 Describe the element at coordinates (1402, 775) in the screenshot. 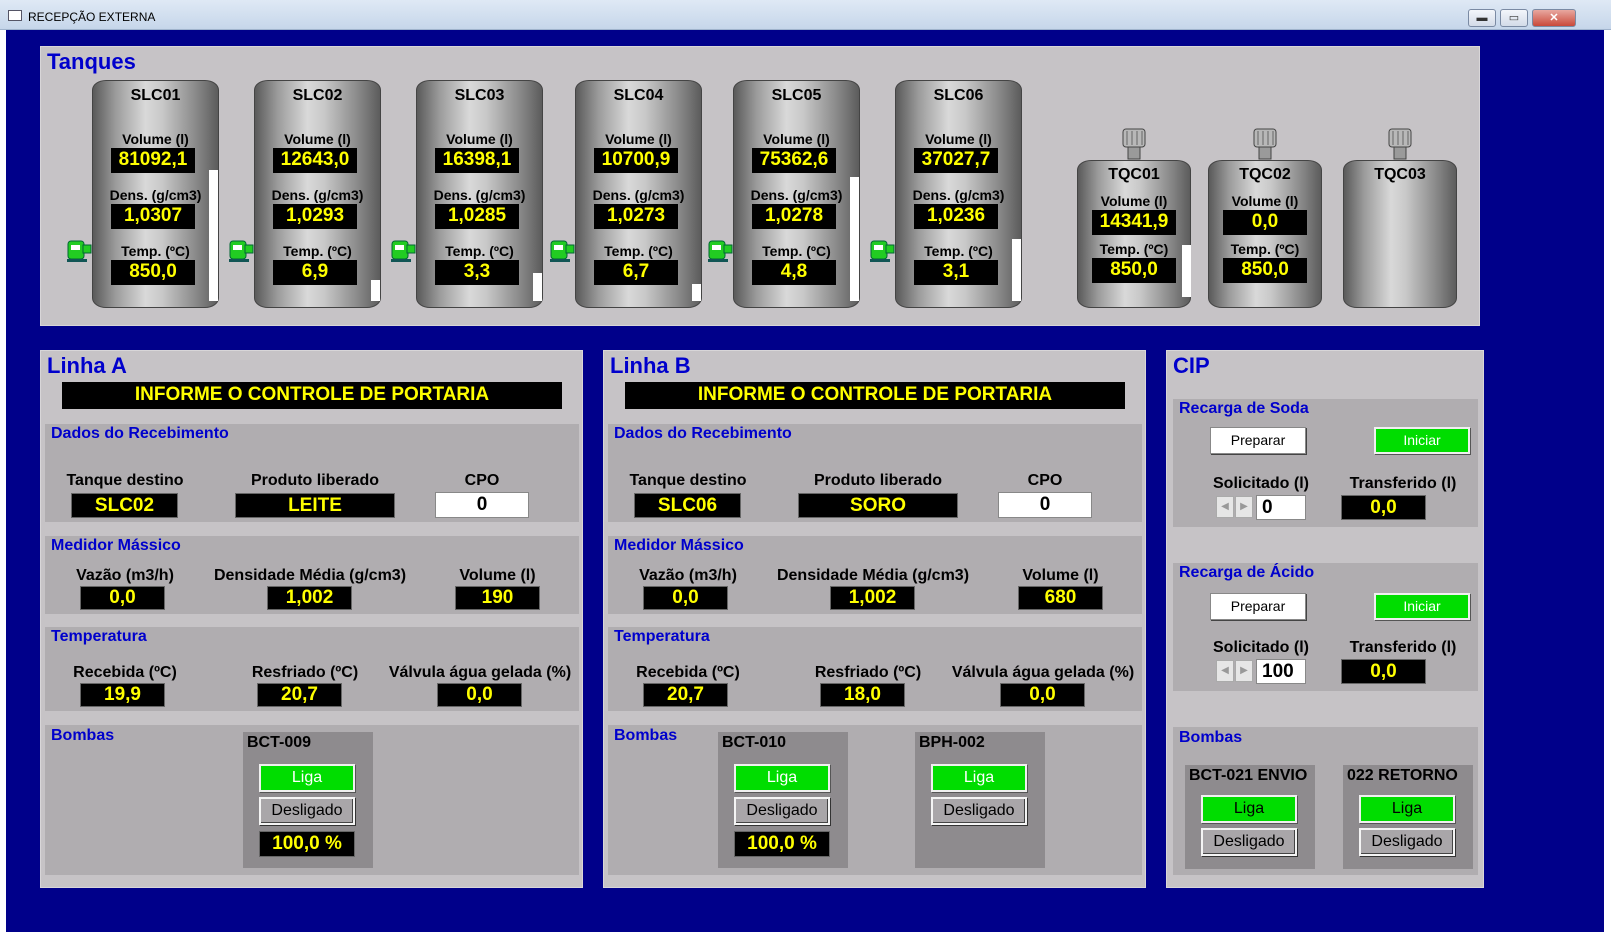

I see `bomba-name: 022 RETORNO` at that location.